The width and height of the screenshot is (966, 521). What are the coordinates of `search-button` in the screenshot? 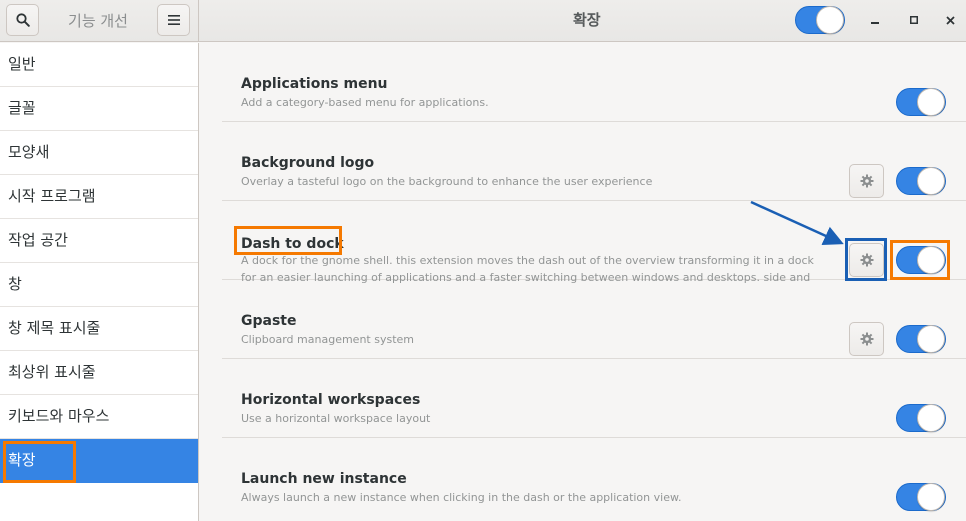 It's located at (22, 20).